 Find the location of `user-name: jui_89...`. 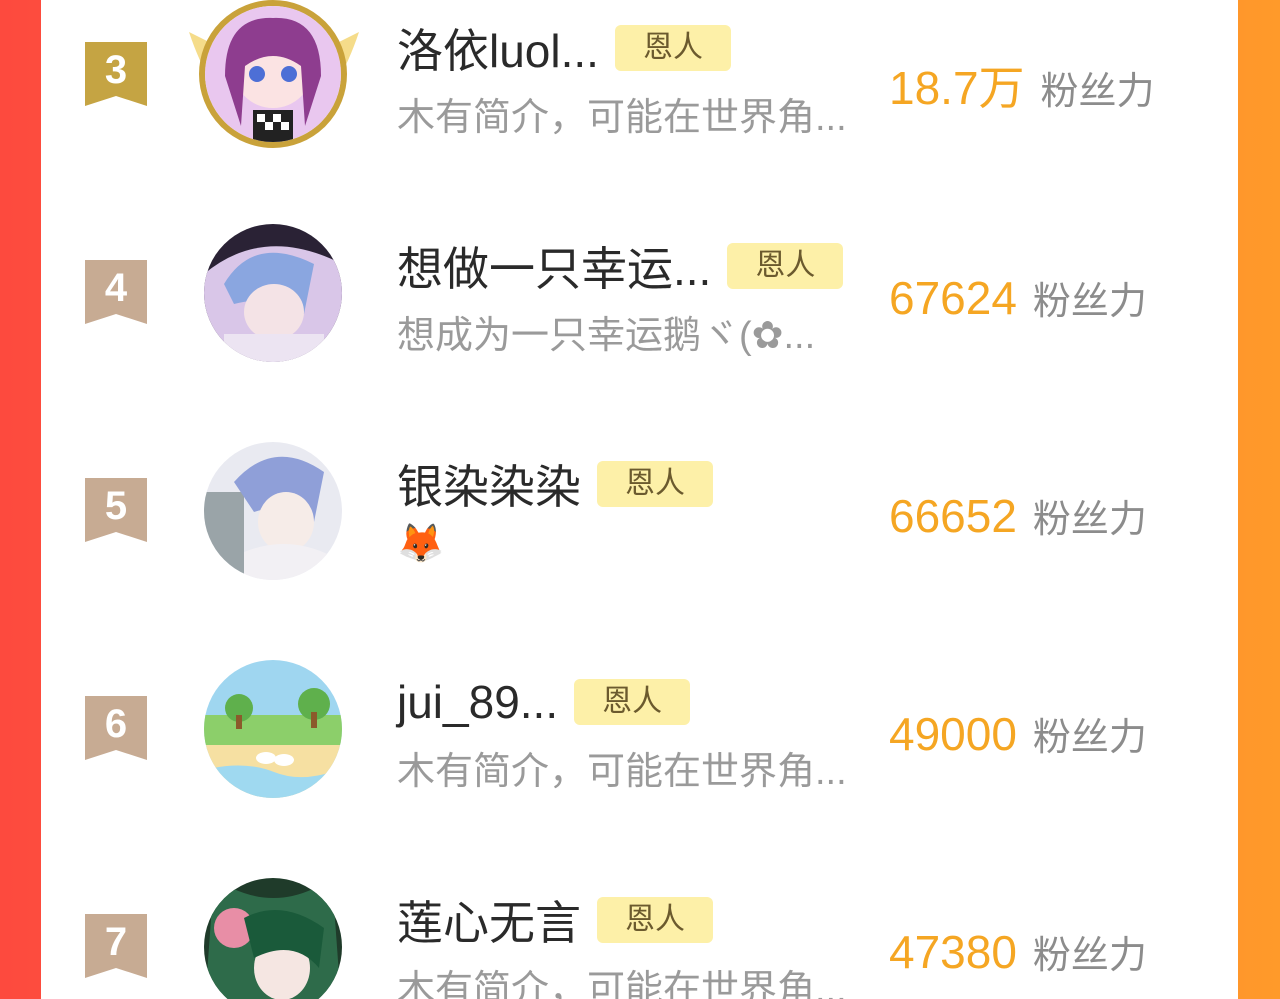

user-name: jui_89... is located at coordinates (477, 702).